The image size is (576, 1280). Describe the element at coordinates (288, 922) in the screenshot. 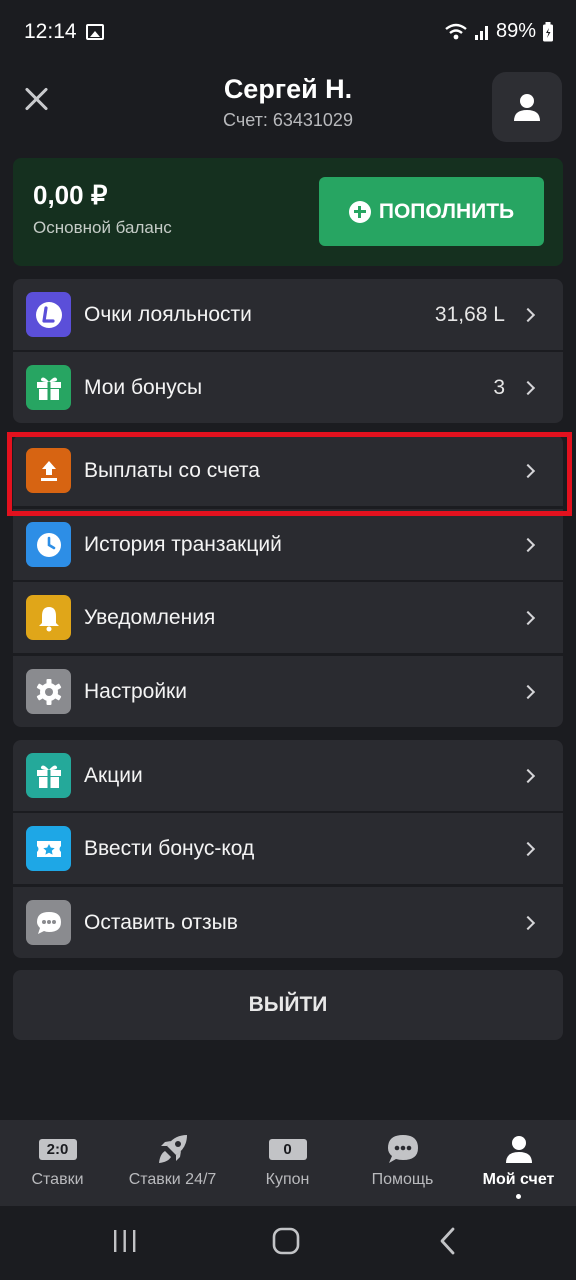

I see `menu-item-feedback: Оставить отзыв` at that location.